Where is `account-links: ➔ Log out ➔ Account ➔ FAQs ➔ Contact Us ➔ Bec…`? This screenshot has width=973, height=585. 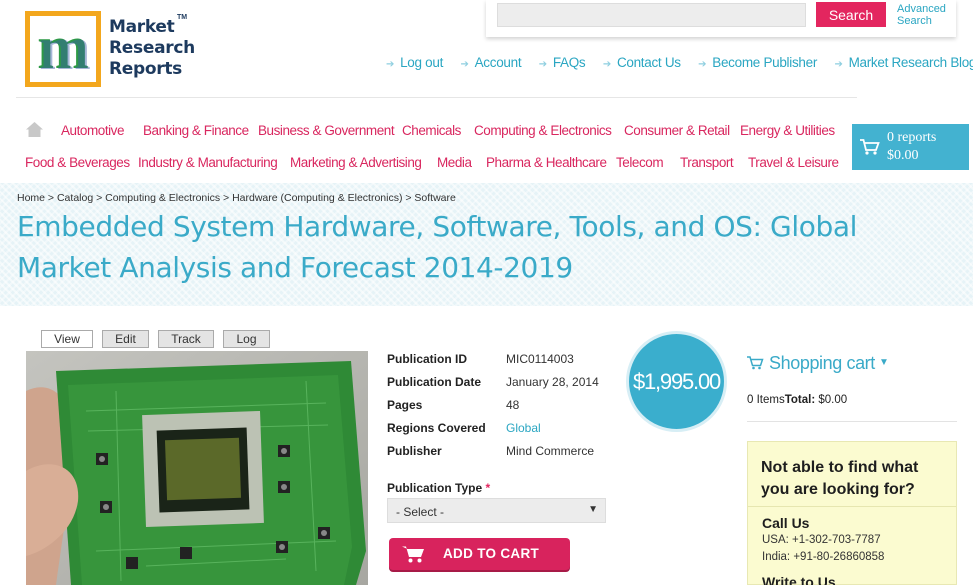 account-links: ➔ Log out ➔ Account ➔ FAQs ➔ Contact Us ➔ Bec… is located at coordinates (679, 62).